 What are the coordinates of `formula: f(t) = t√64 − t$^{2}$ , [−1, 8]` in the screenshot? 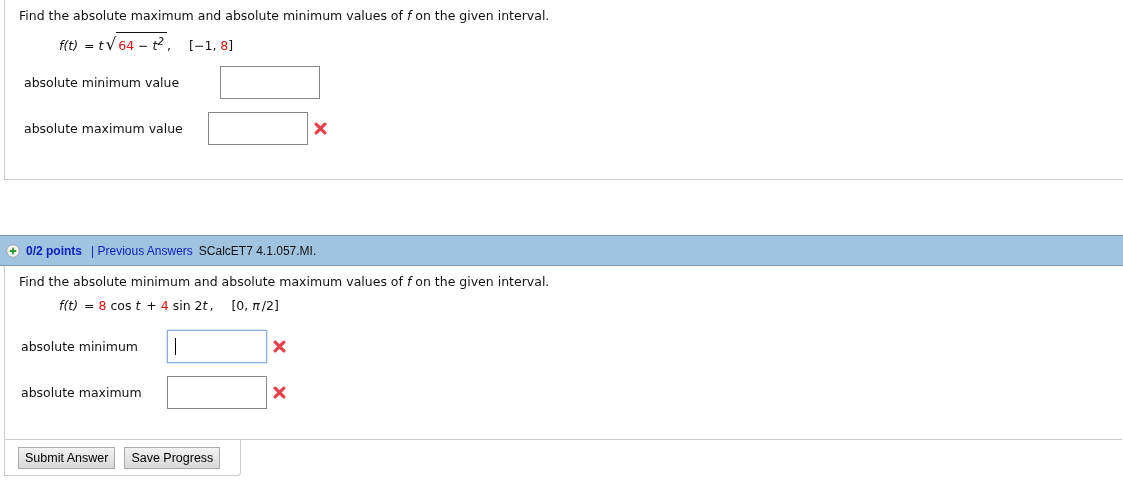 It's located at (147, 43).